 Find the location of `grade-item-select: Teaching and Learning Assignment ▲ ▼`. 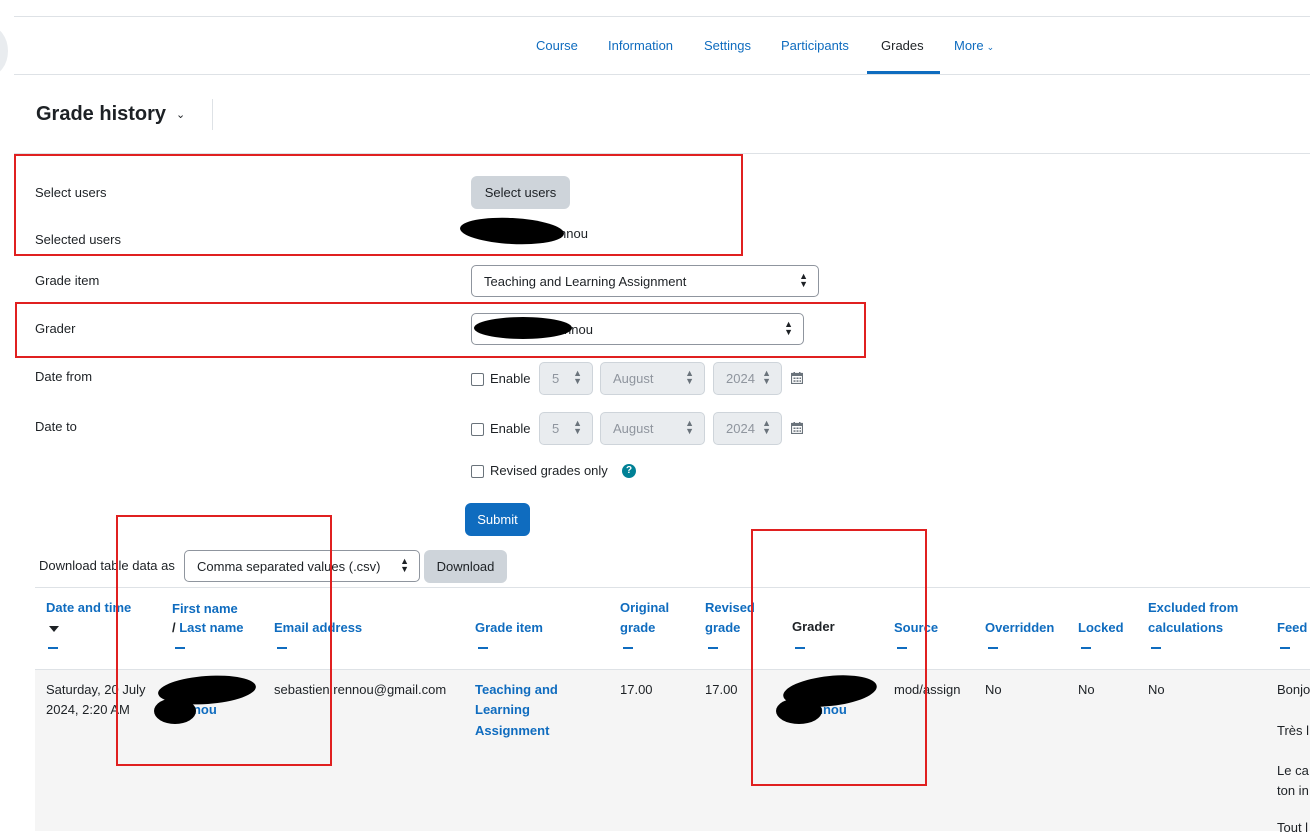

grade-item-select: Teaching and Learning Assignment ▲ ▼ is located at coordinates (645, 281).